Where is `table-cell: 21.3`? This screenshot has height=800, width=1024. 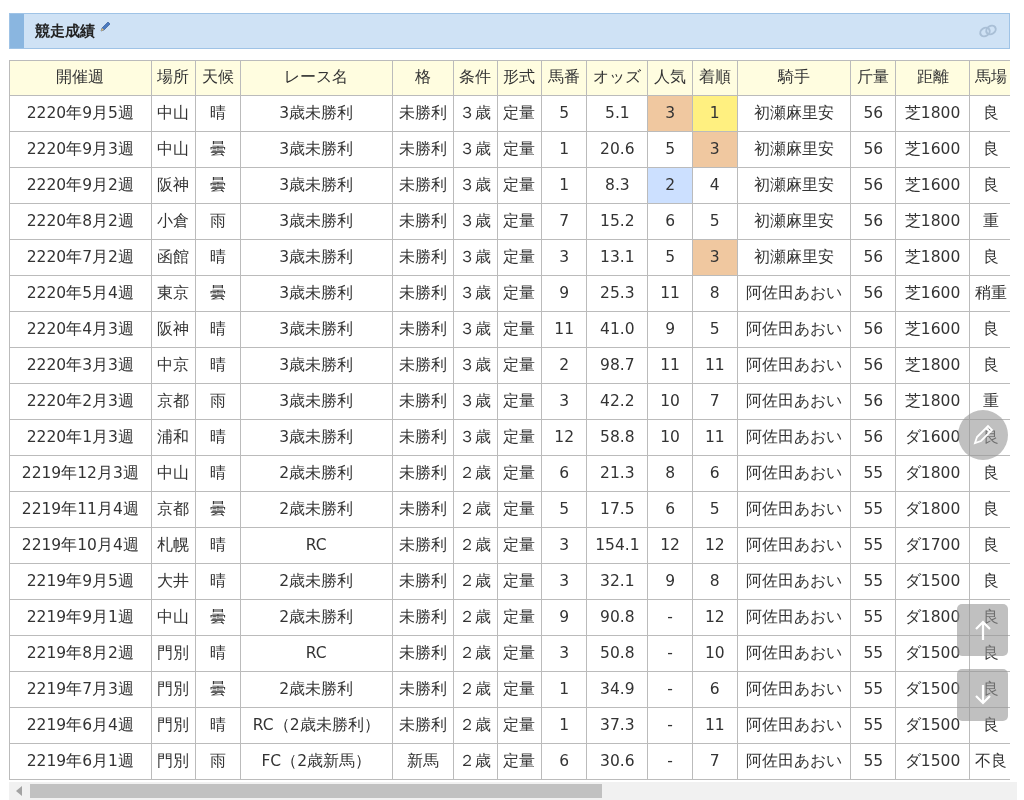 table-cell: 21.3 is located at coordinates (617, 473).